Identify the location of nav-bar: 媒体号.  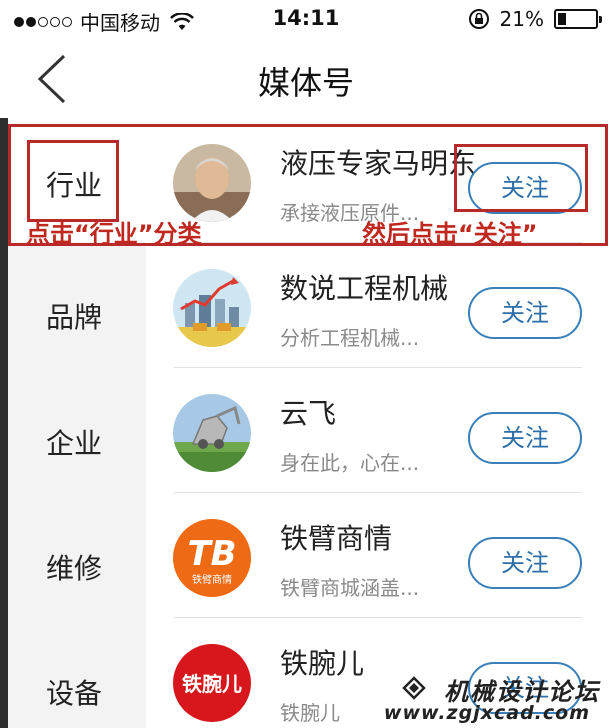
(306, 79).